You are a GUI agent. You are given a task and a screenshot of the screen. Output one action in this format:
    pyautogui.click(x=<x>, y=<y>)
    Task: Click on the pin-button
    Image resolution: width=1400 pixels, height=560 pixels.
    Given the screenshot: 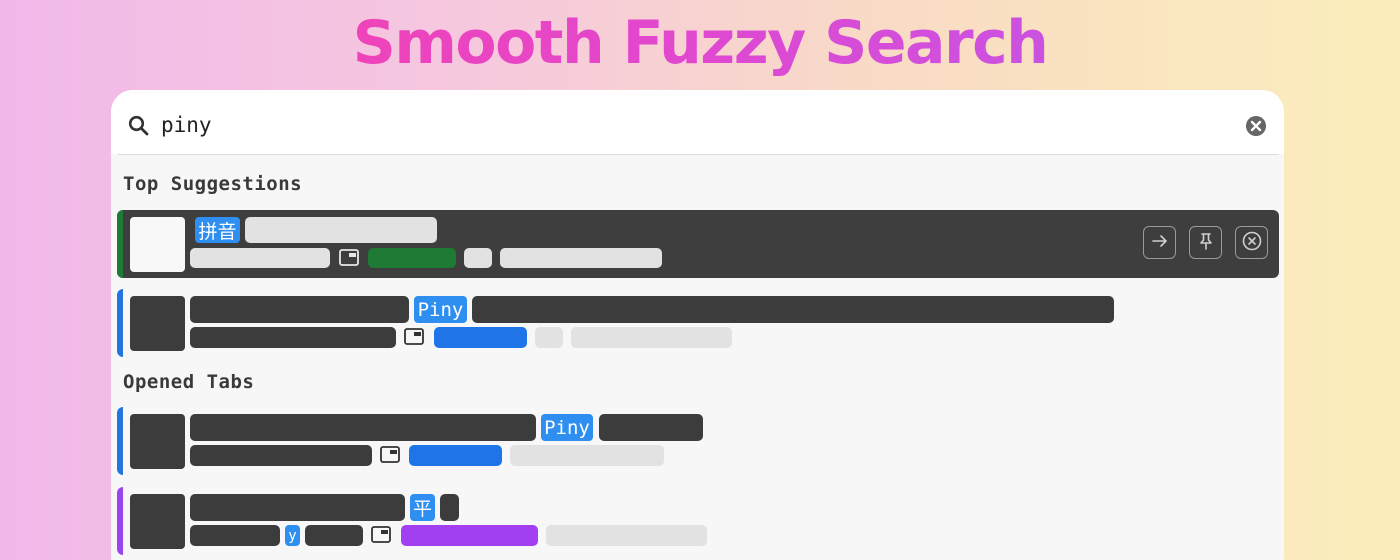 What is the action you would take?
    pyautogui.click(x=1205, y=242)
    